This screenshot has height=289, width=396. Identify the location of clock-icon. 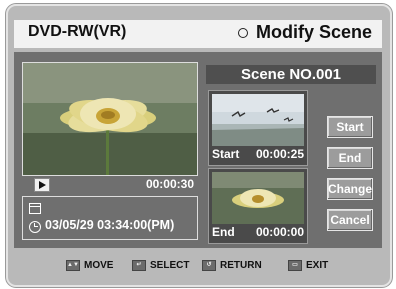
(35, 227).